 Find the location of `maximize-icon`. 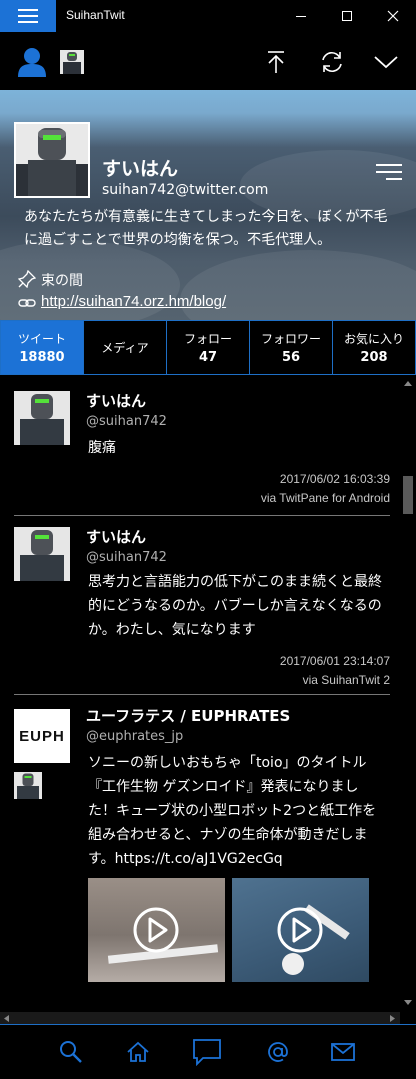

maximize-icon is located at coordinates (347, 16).